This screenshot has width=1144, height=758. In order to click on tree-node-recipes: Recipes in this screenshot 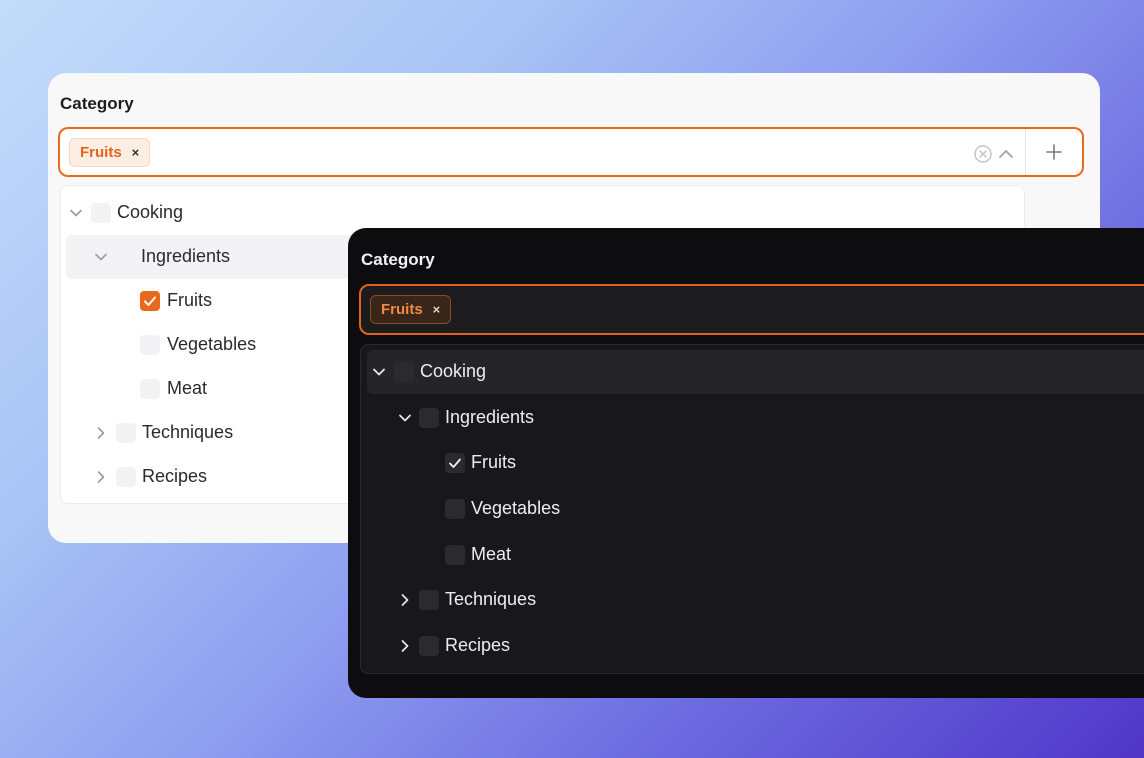, I will do `click(752, 646)`.